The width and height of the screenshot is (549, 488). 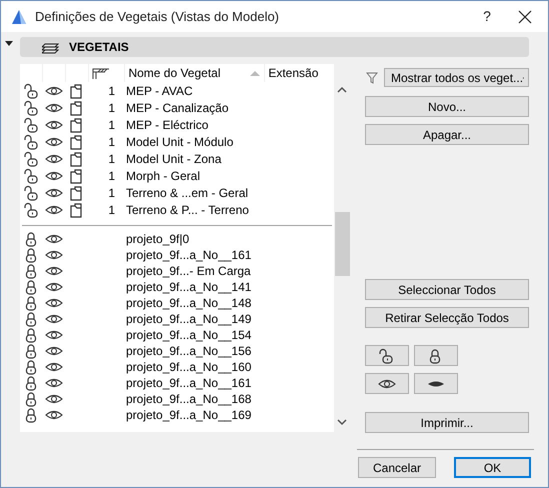 What do you see at coordinates (342, 422) in the screenshot?
I see `scroll-down-icon` at bounding box center [342, 422].